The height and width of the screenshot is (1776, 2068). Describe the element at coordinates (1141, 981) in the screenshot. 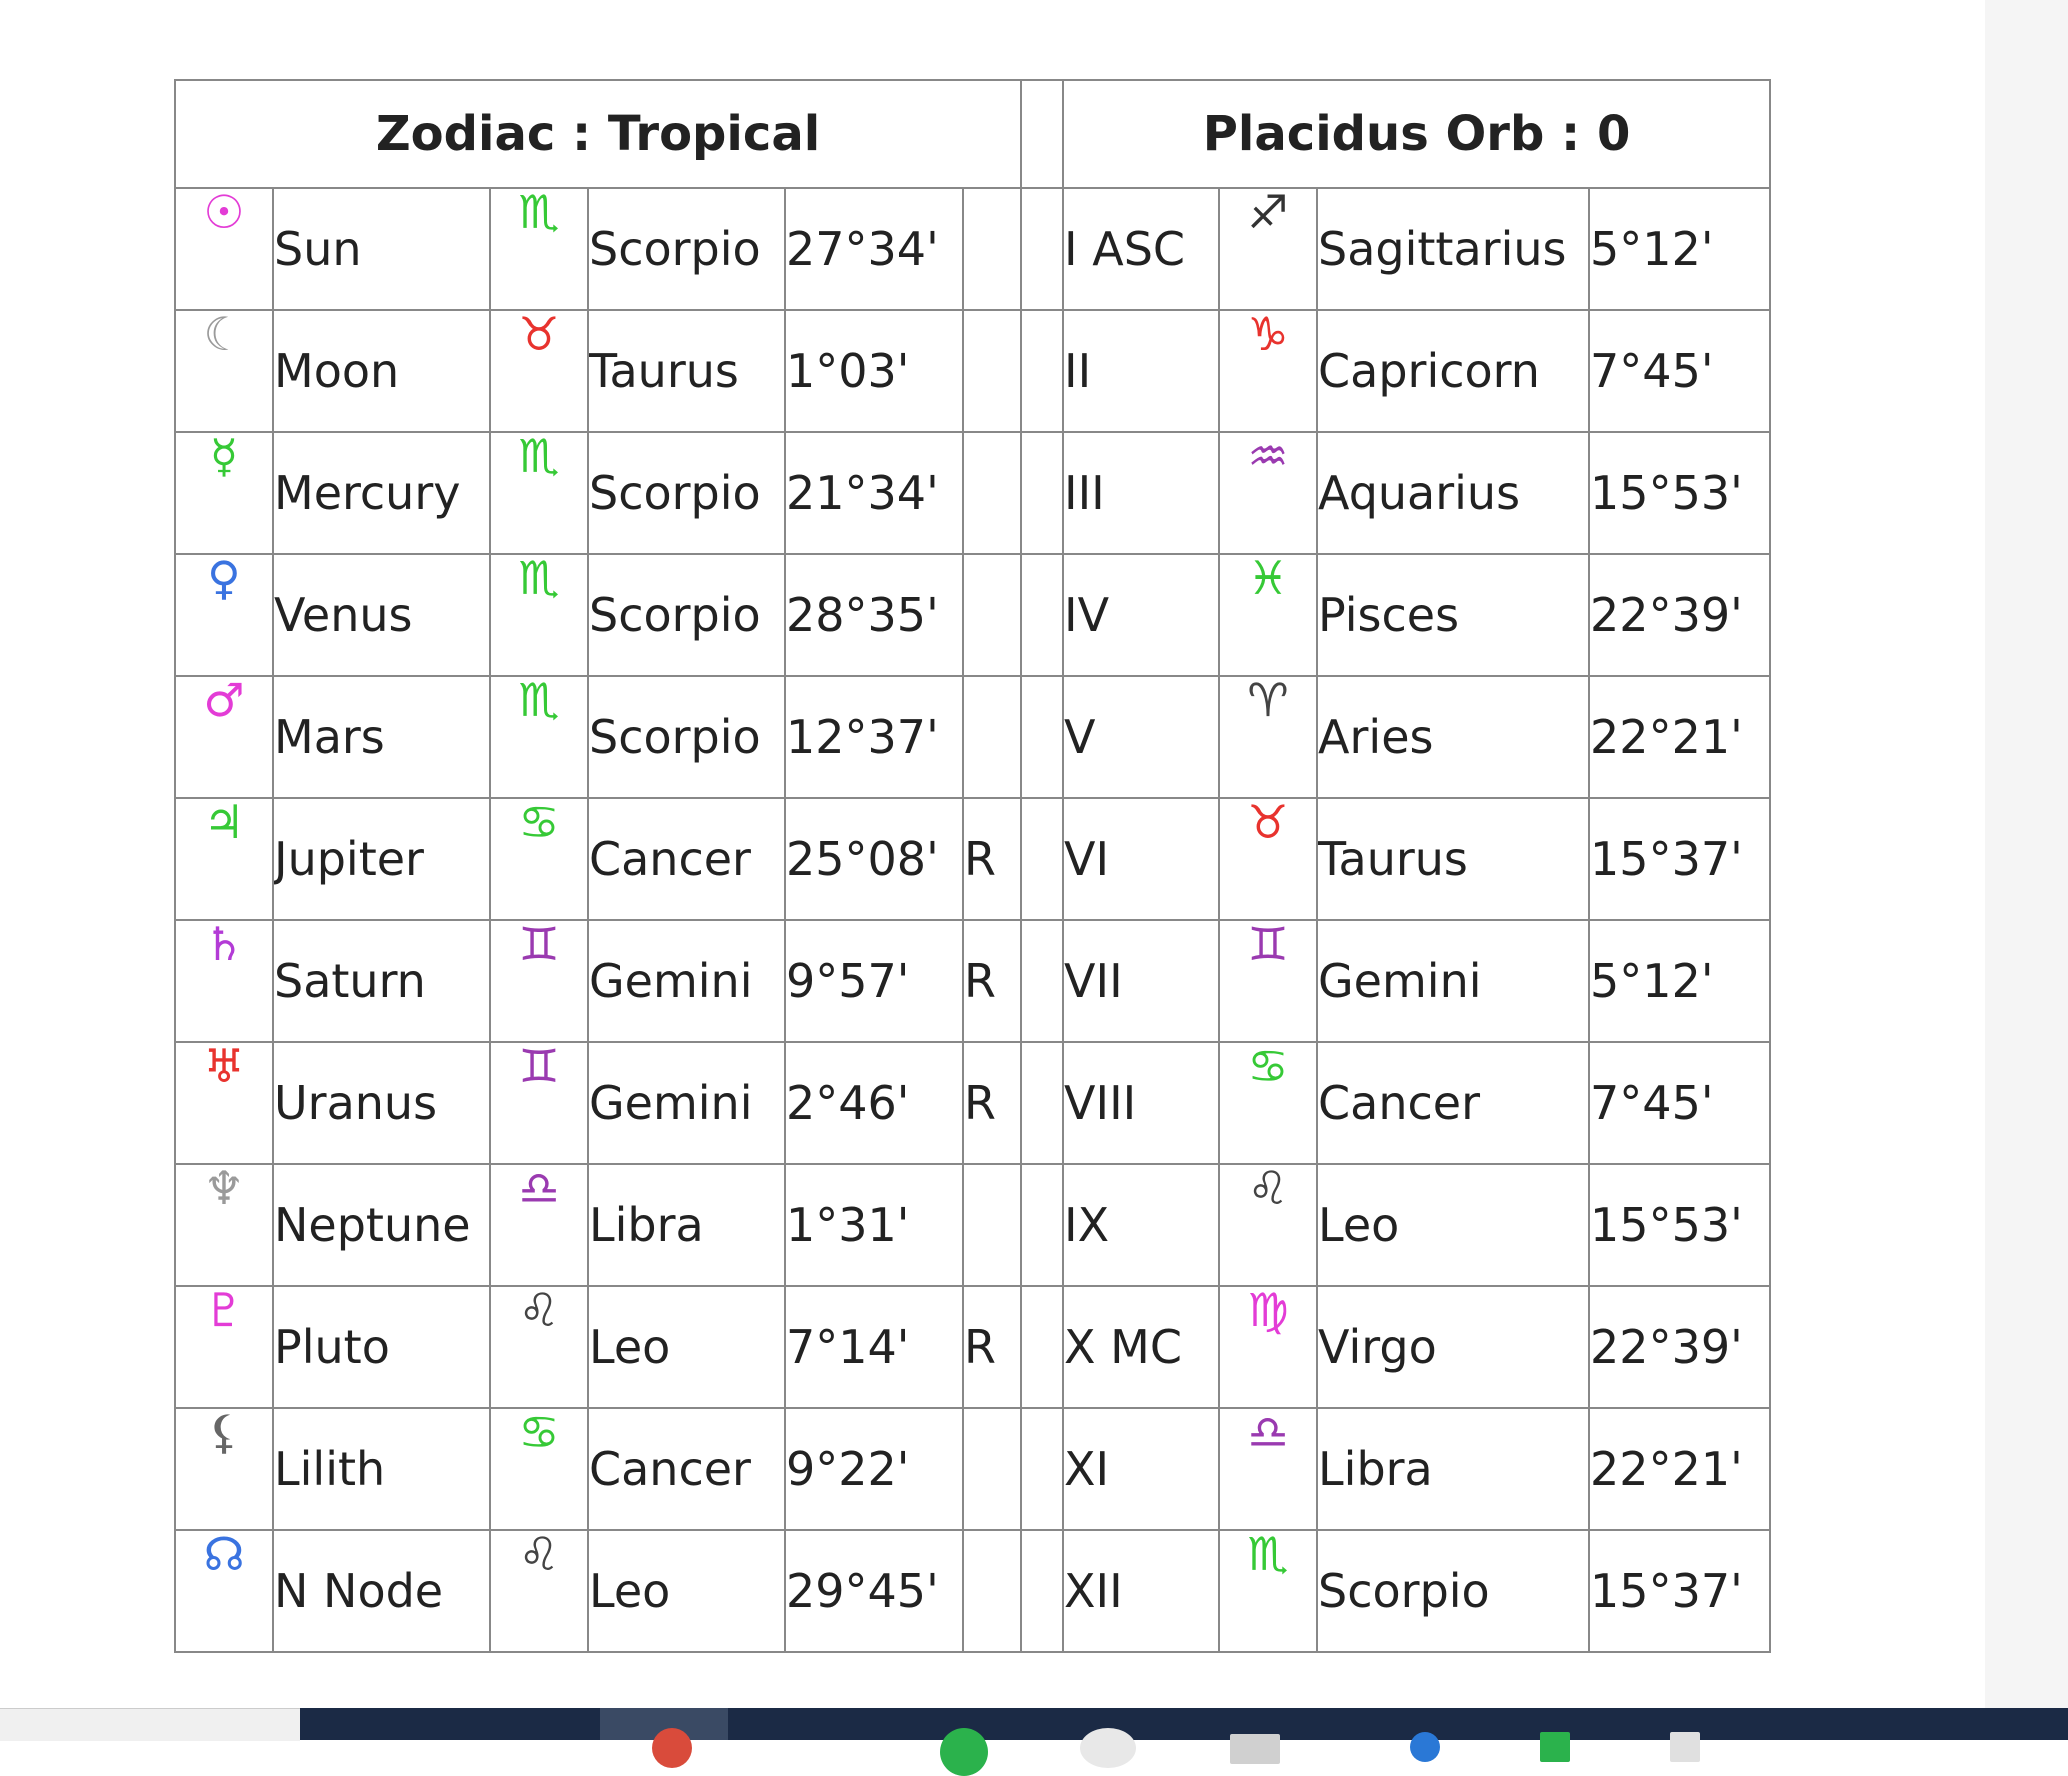

I see `house-number: VII` at that location.